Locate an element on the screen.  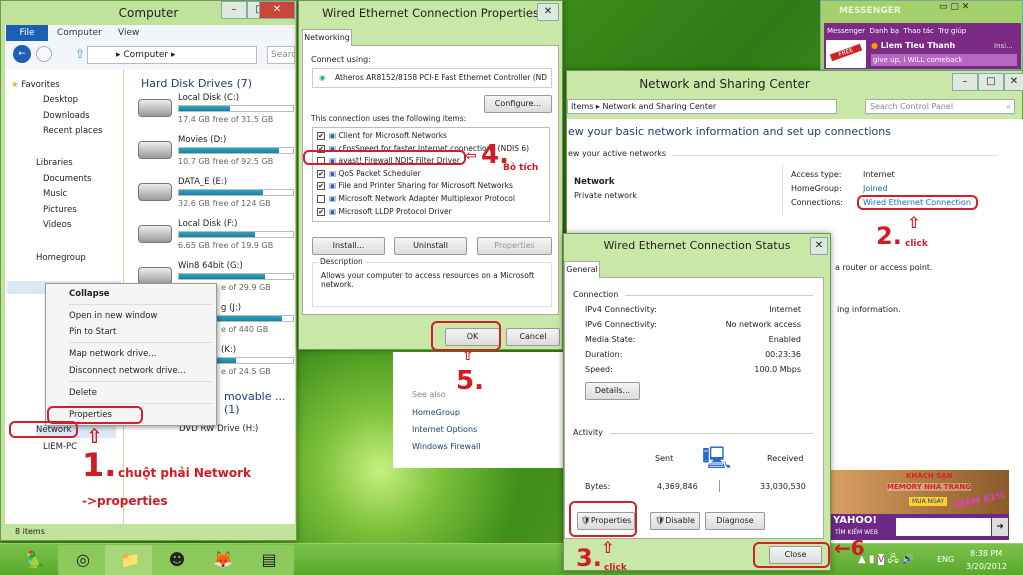
yahoo-logo: YAHOO! is located at coordinates (855, 520).